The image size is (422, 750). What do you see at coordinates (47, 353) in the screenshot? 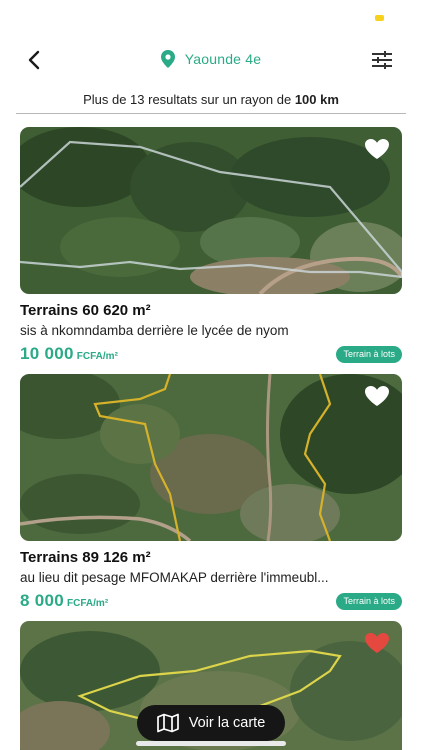
I see `listing-price: 10 000` at bounding box center [47, 353].